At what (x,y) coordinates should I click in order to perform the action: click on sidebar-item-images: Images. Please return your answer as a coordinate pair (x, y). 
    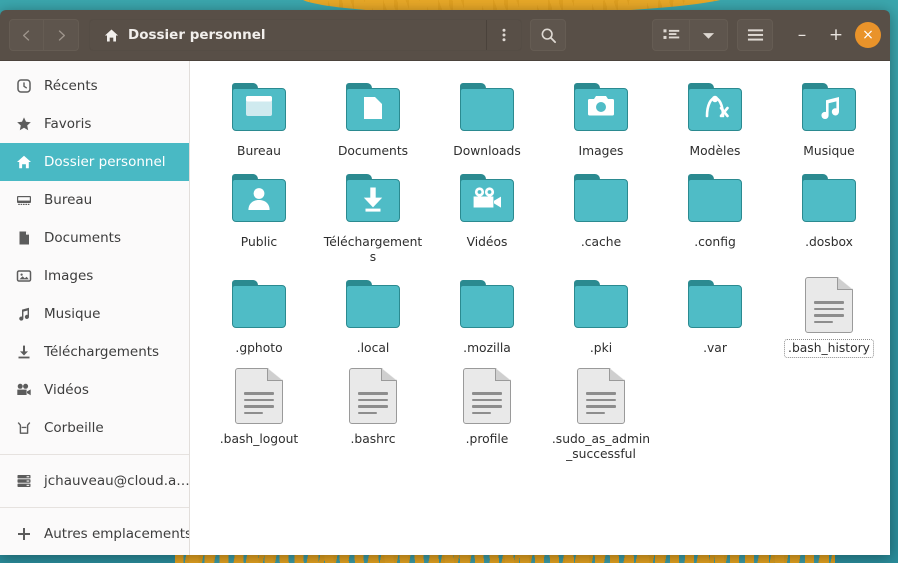
    Looking at the image, I should click on (94, 276).